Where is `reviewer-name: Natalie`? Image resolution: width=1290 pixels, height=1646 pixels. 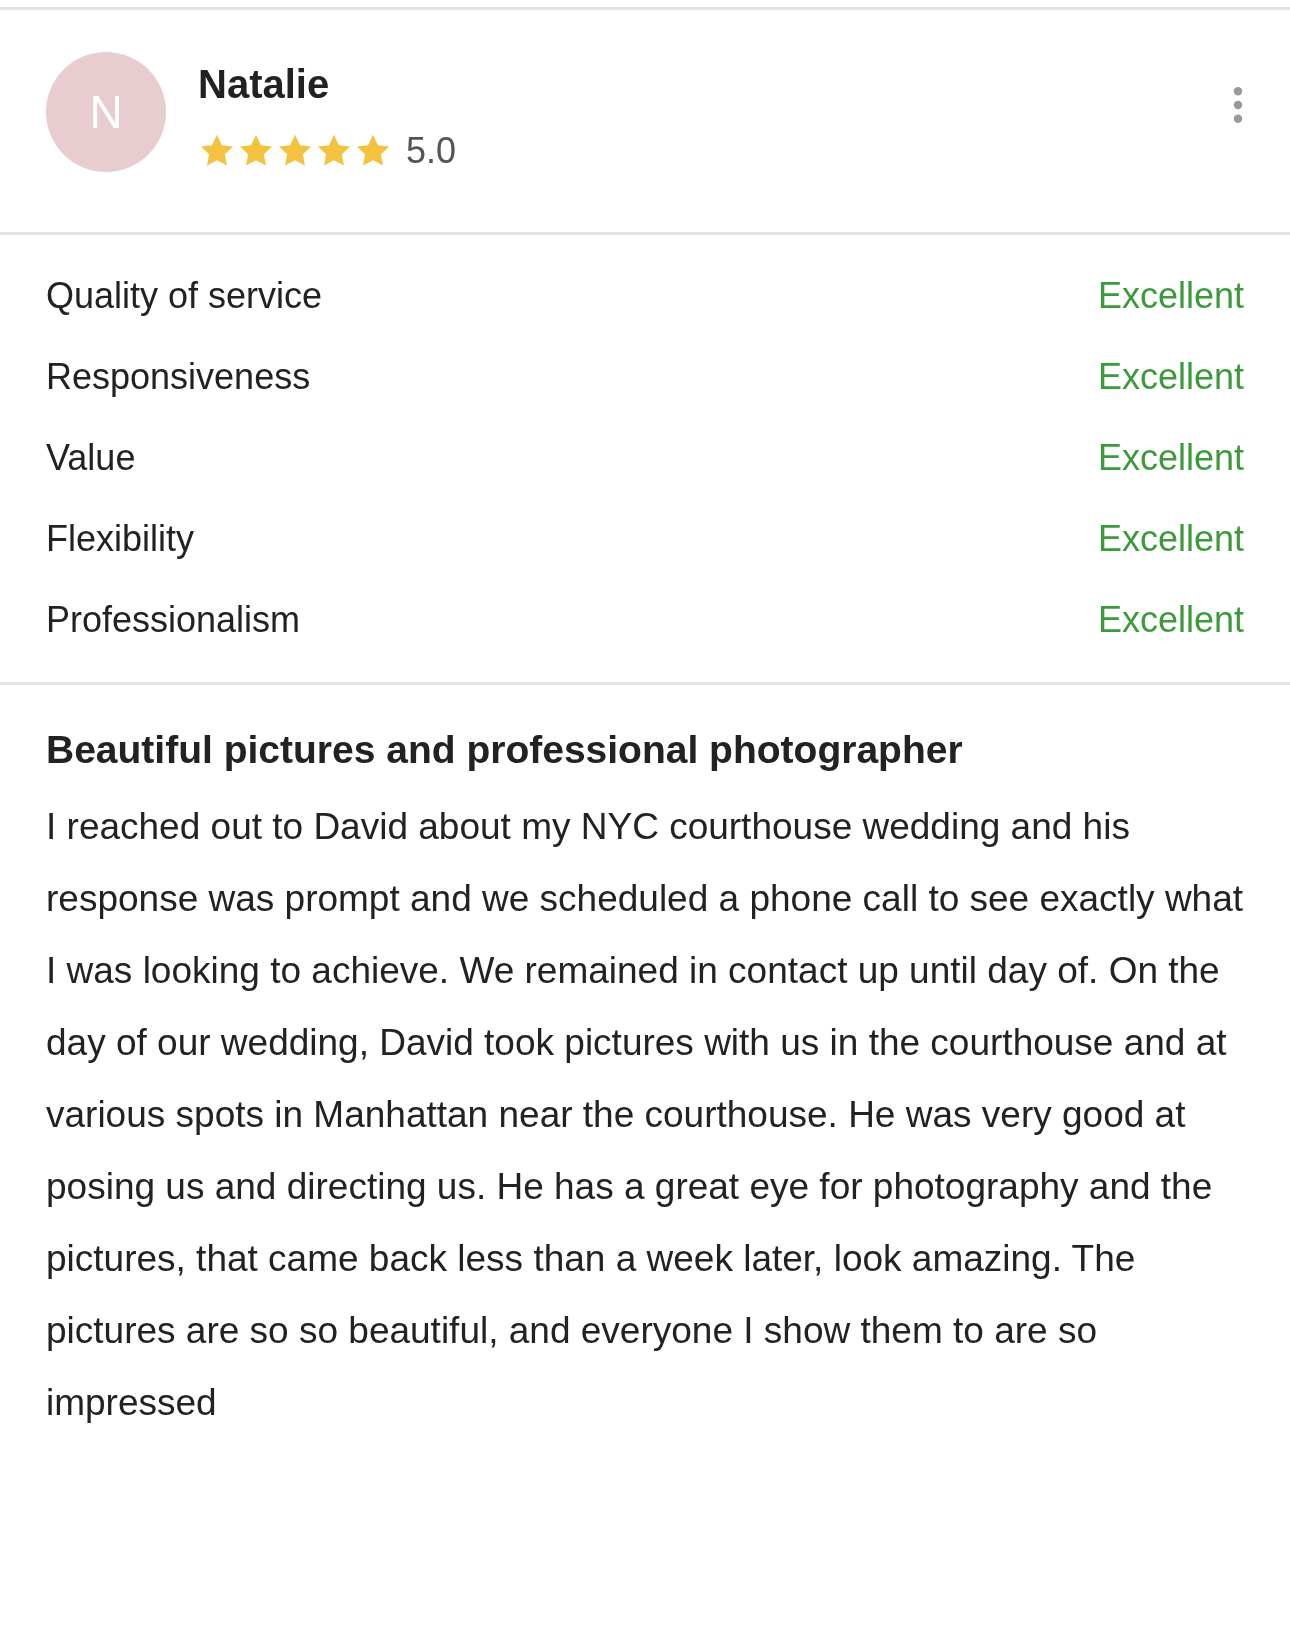
reviewer-name: Natalie is located at coordinates (264, 84).